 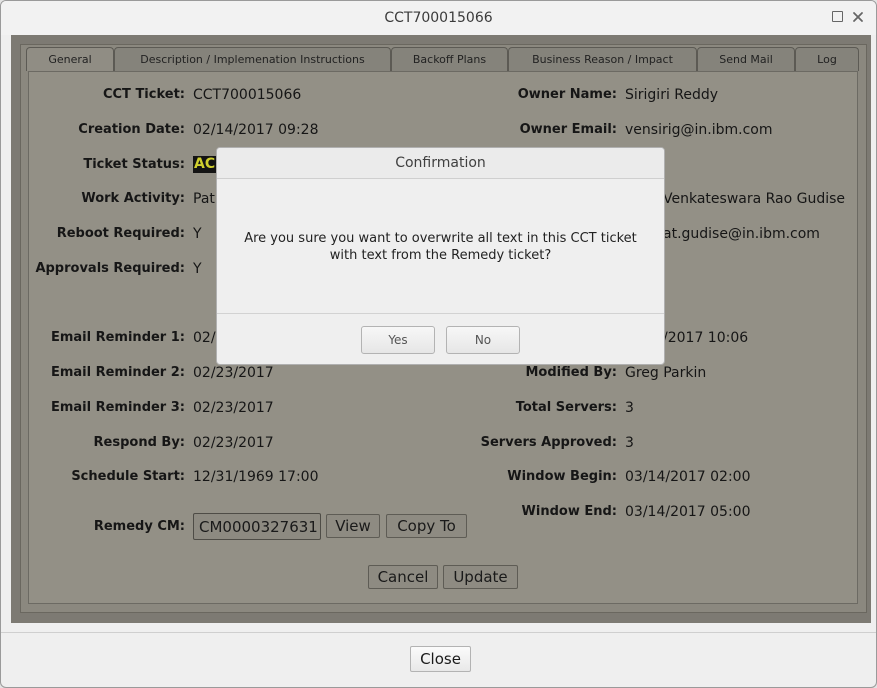 What do you see at coordinates (426, 526) in the screenshot?
I see `copy-to-button: Copy To` at bounding box center [426, 526].